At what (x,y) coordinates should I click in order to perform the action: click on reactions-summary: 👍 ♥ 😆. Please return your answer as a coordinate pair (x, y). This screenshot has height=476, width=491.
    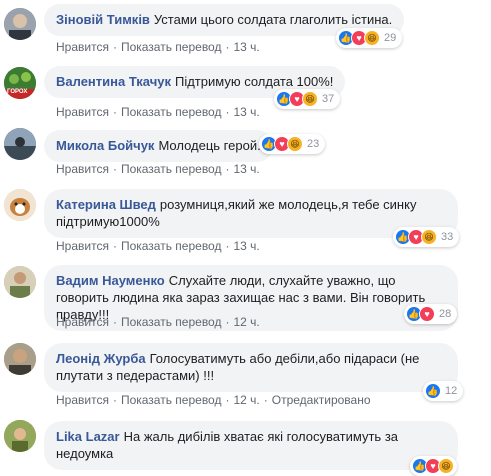
    Looking at the image, I should click on (433, 466).